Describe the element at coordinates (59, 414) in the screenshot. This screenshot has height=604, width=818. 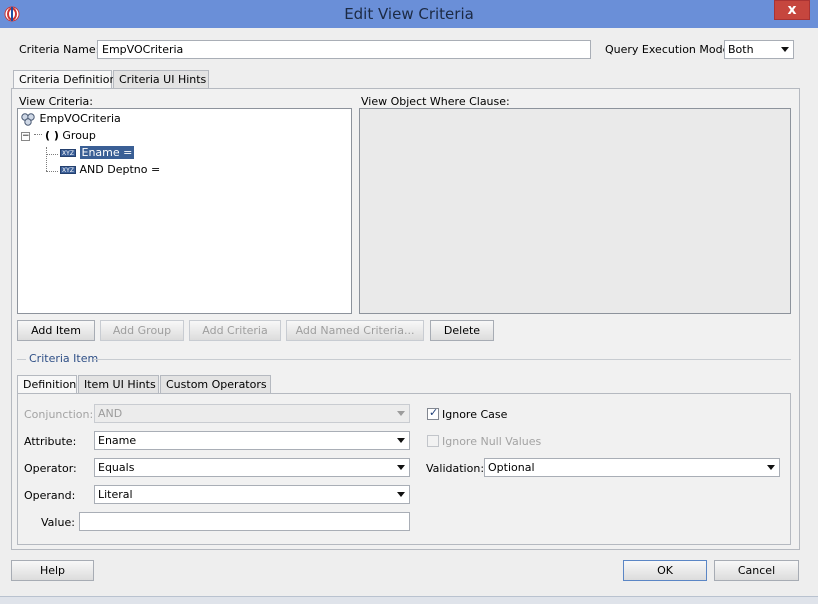
I see `conjunction-label: Conjunction:` at that location.